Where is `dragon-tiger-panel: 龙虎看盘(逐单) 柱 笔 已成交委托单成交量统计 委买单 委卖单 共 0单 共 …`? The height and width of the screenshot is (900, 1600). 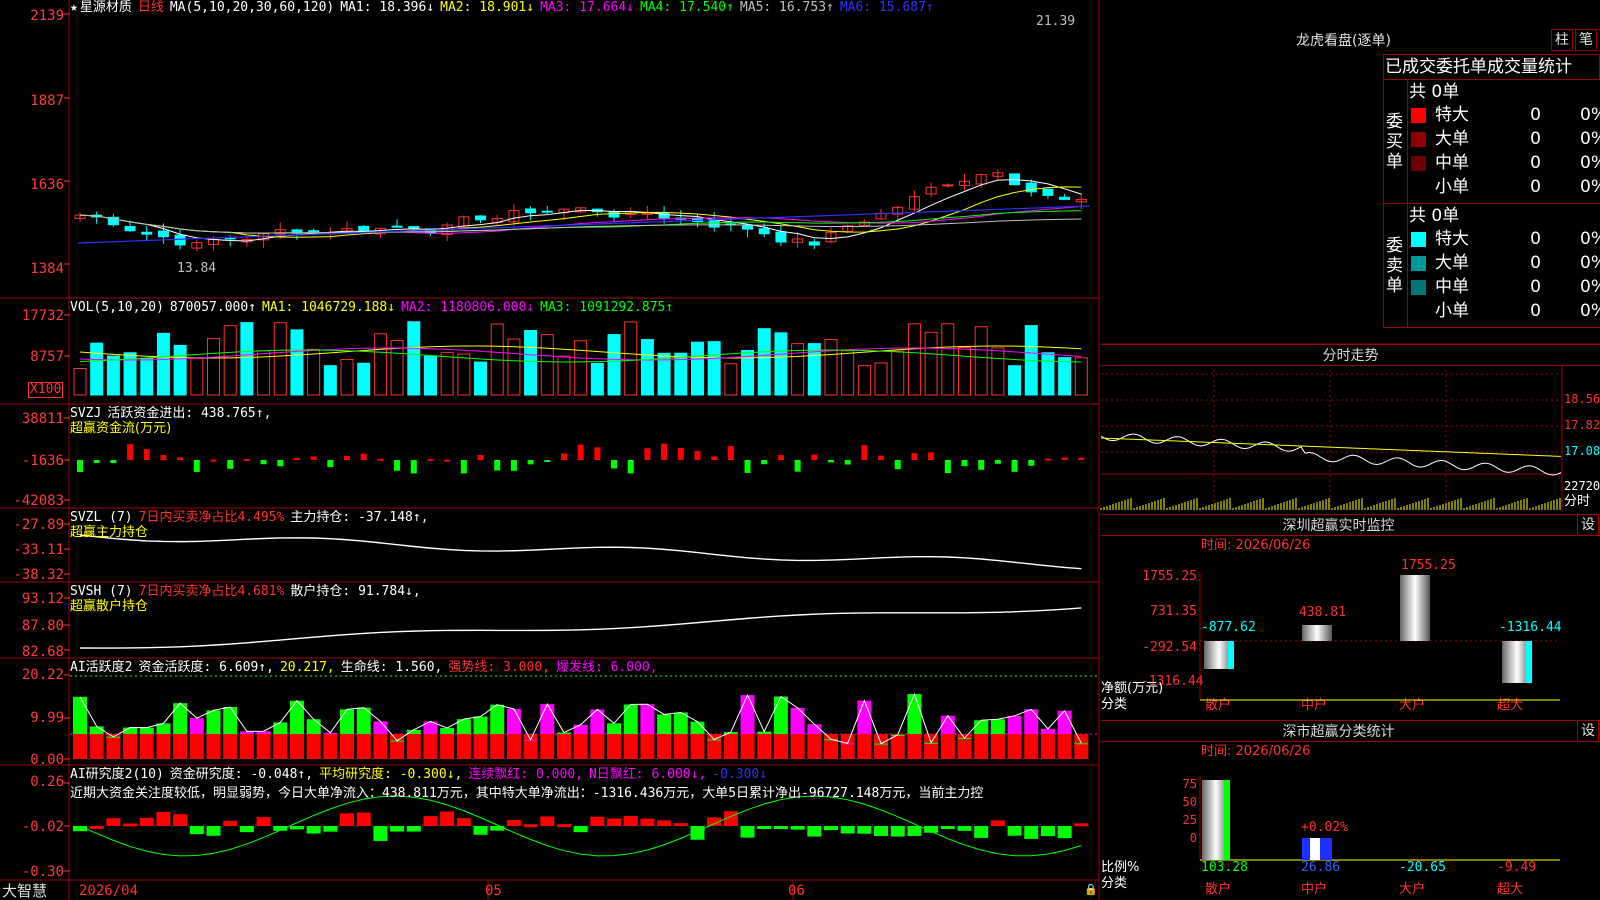
dragon-tiger-panel: 龙虎看盘(逐单) 柱 笔 已成交委托单成交量统计 委买单 委卖单 共 0单 共 … is located at coordinates (1350, 172).